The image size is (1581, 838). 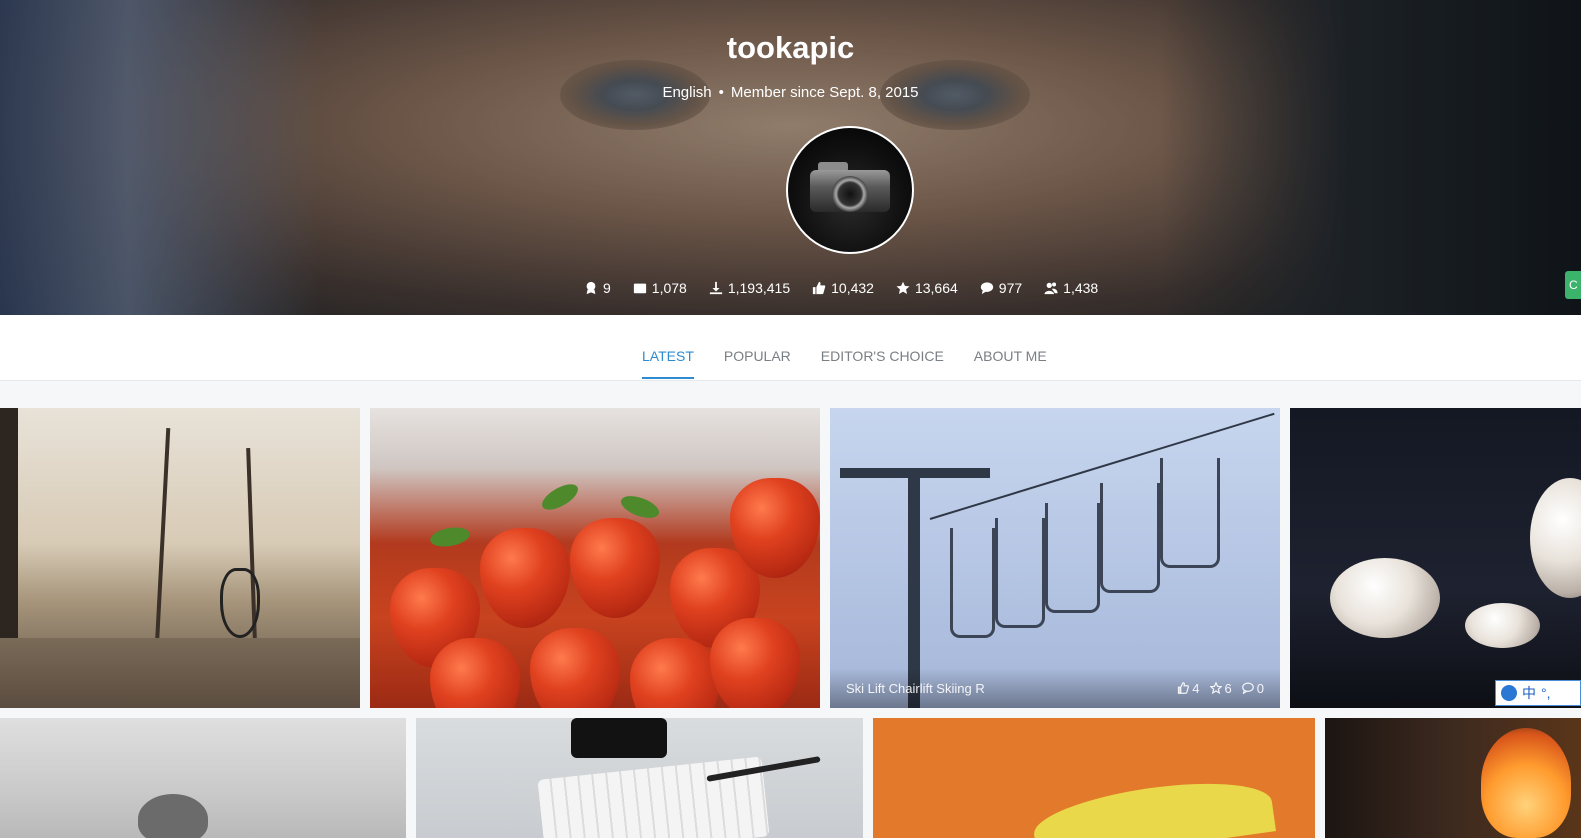 I want to click on profile-language: English, so click(x=686, y=92).